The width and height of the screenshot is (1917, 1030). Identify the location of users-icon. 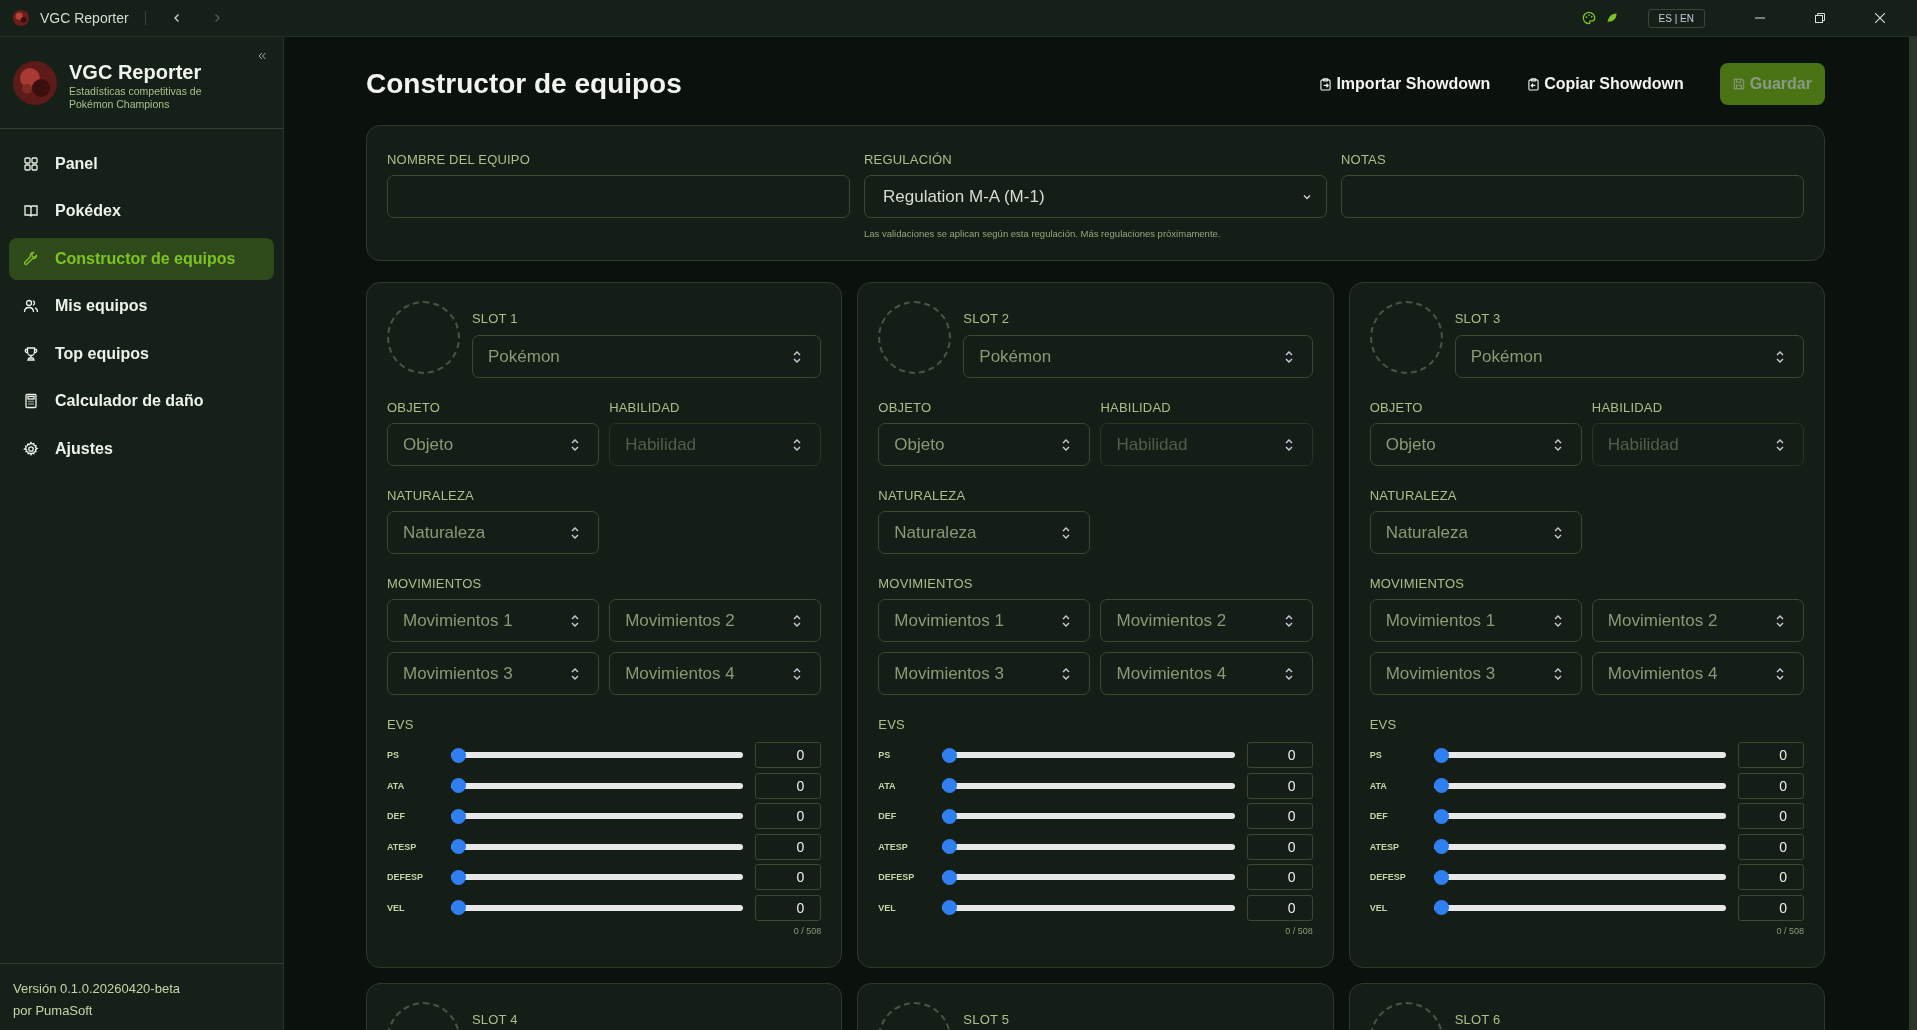
(31, 306).